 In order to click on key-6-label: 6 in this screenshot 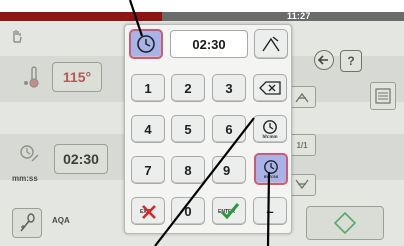, I will do `click(229, 129)`.